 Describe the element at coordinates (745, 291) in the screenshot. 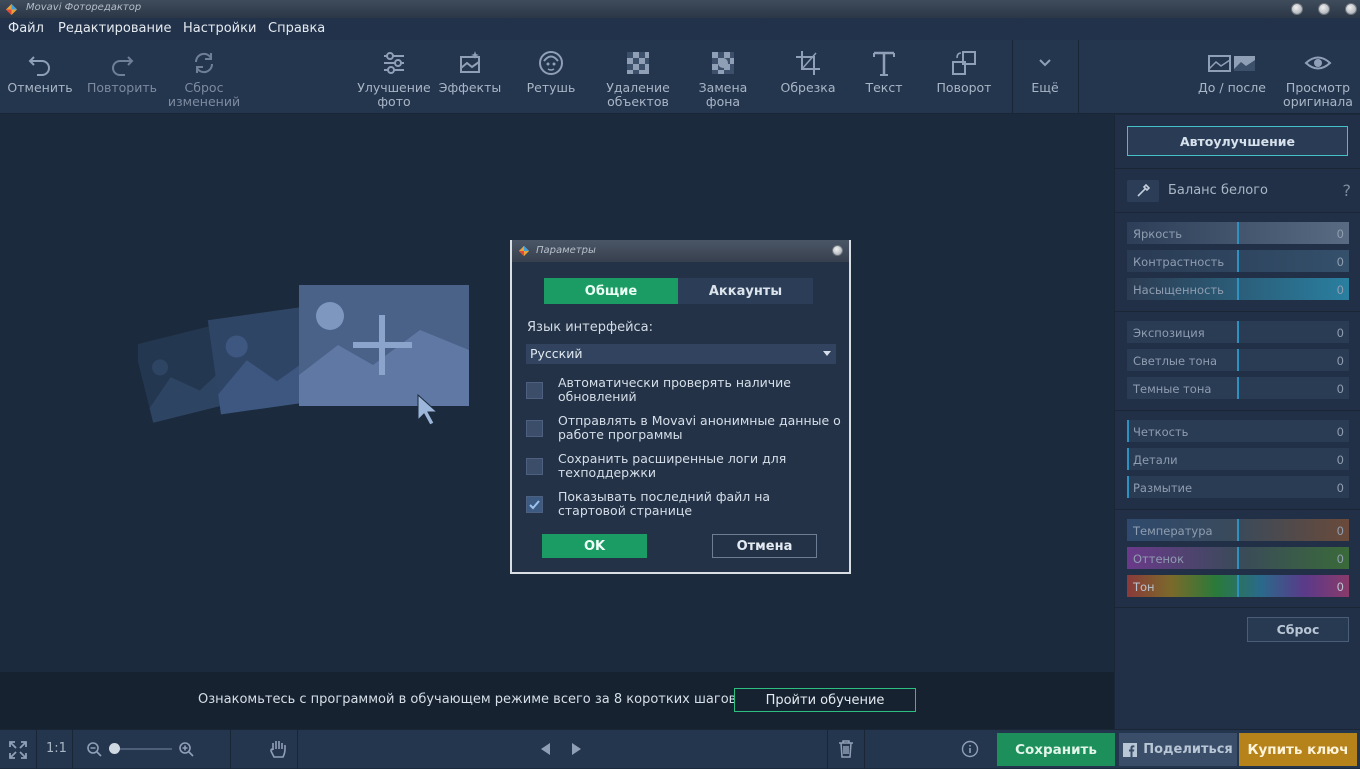

I see `tab-accounts: Аккаунты` at that location.